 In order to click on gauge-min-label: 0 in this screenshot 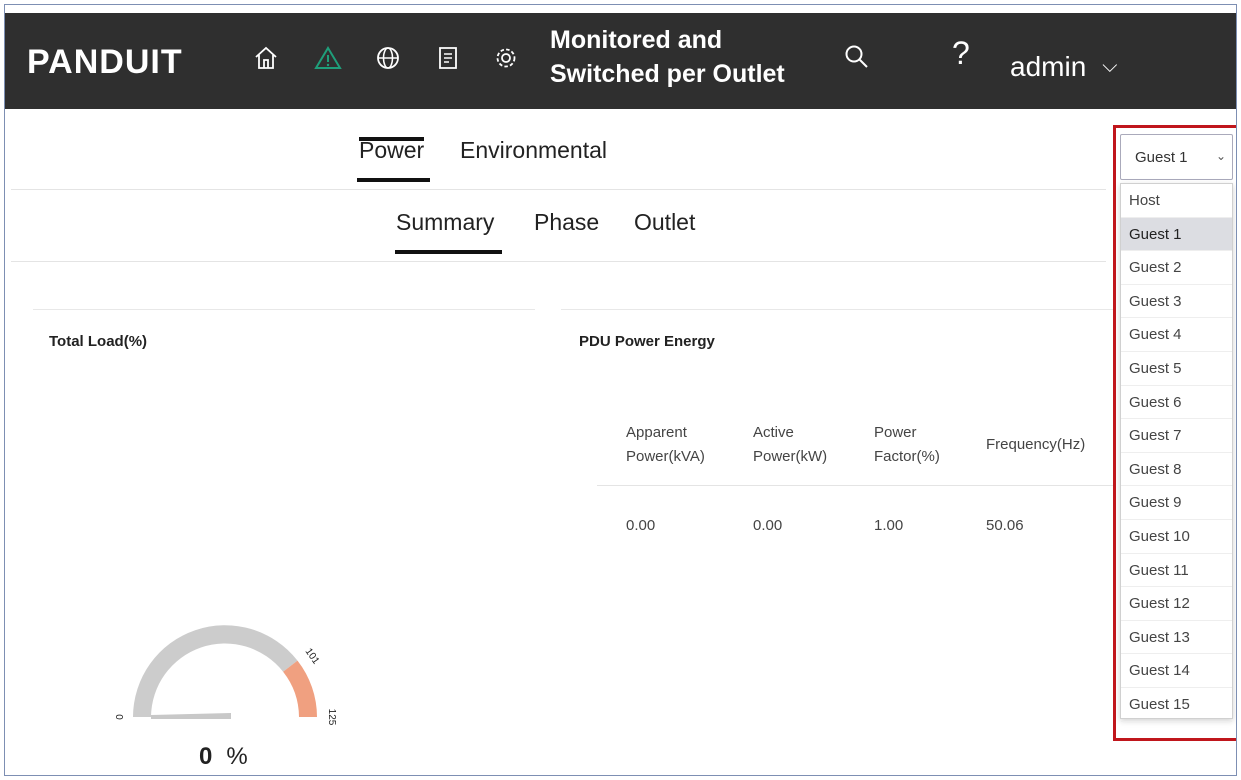, I will do `click(120, 717)`.